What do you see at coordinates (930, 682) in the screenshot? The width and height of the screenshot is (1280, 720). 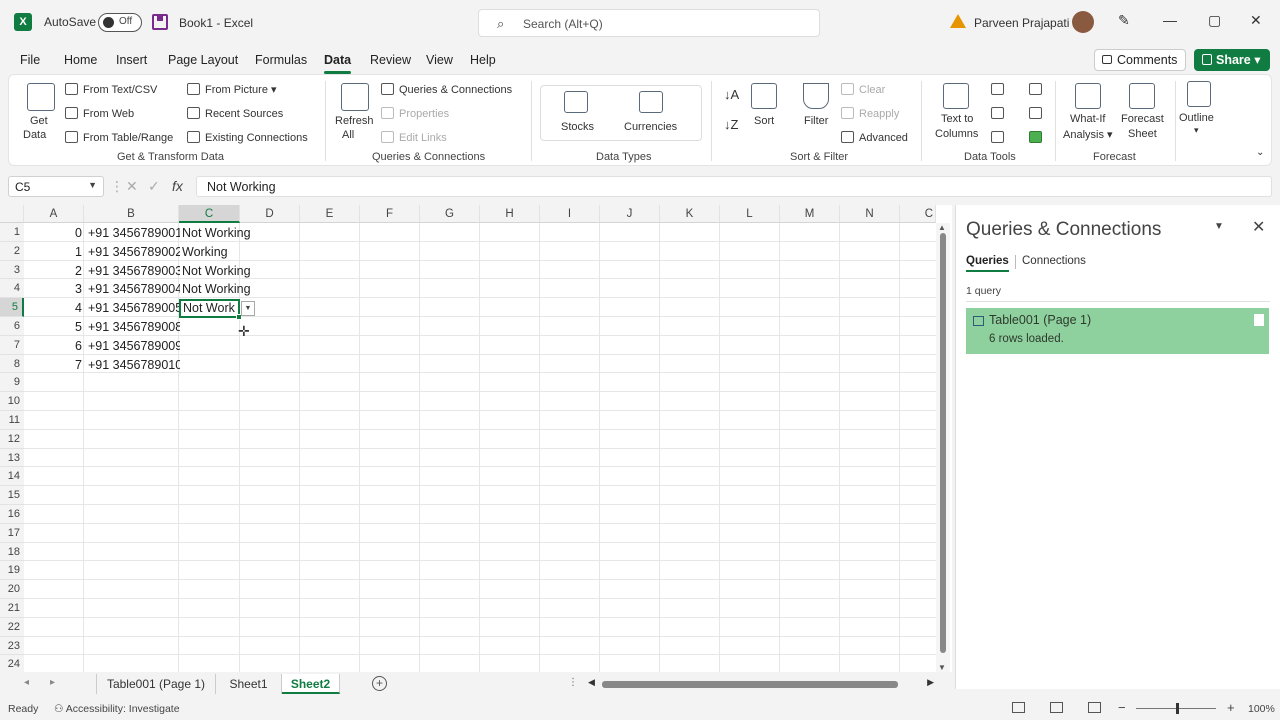 I see `scroll-right-icon: ▶` at bounding box center [930, 682].